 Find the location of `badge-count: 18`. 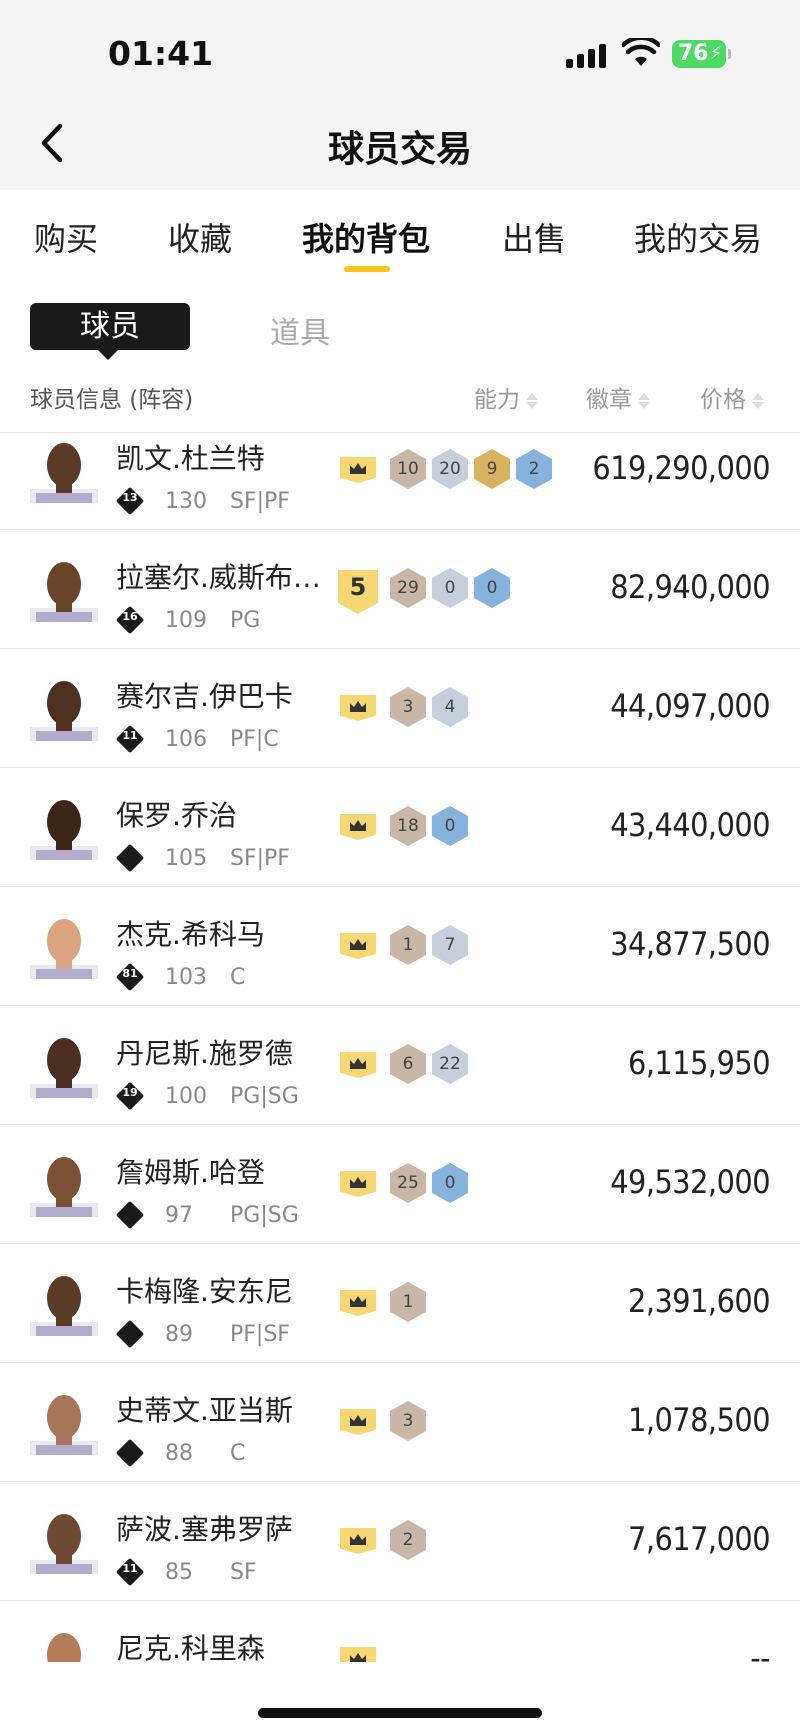

badge-count: 18 is located at coordinates (408, 826).